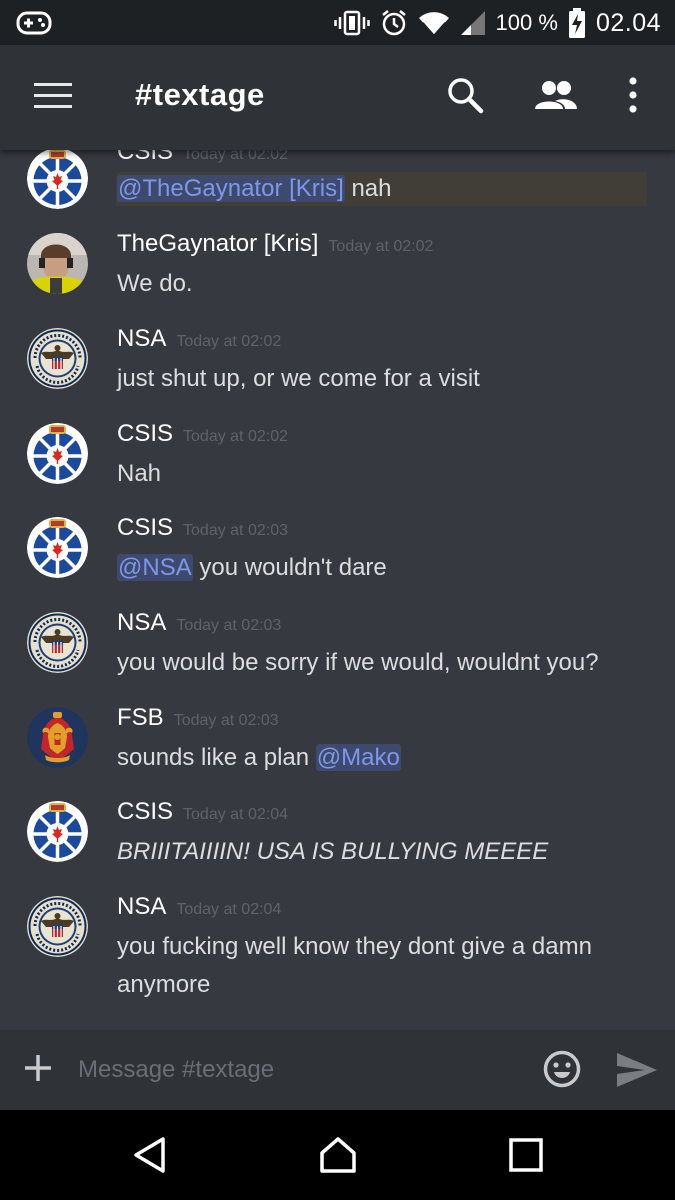 Image resolution: width=675 pixels, height=1200 pixels. I want to click on message-text: Nah, so click(139, 473).